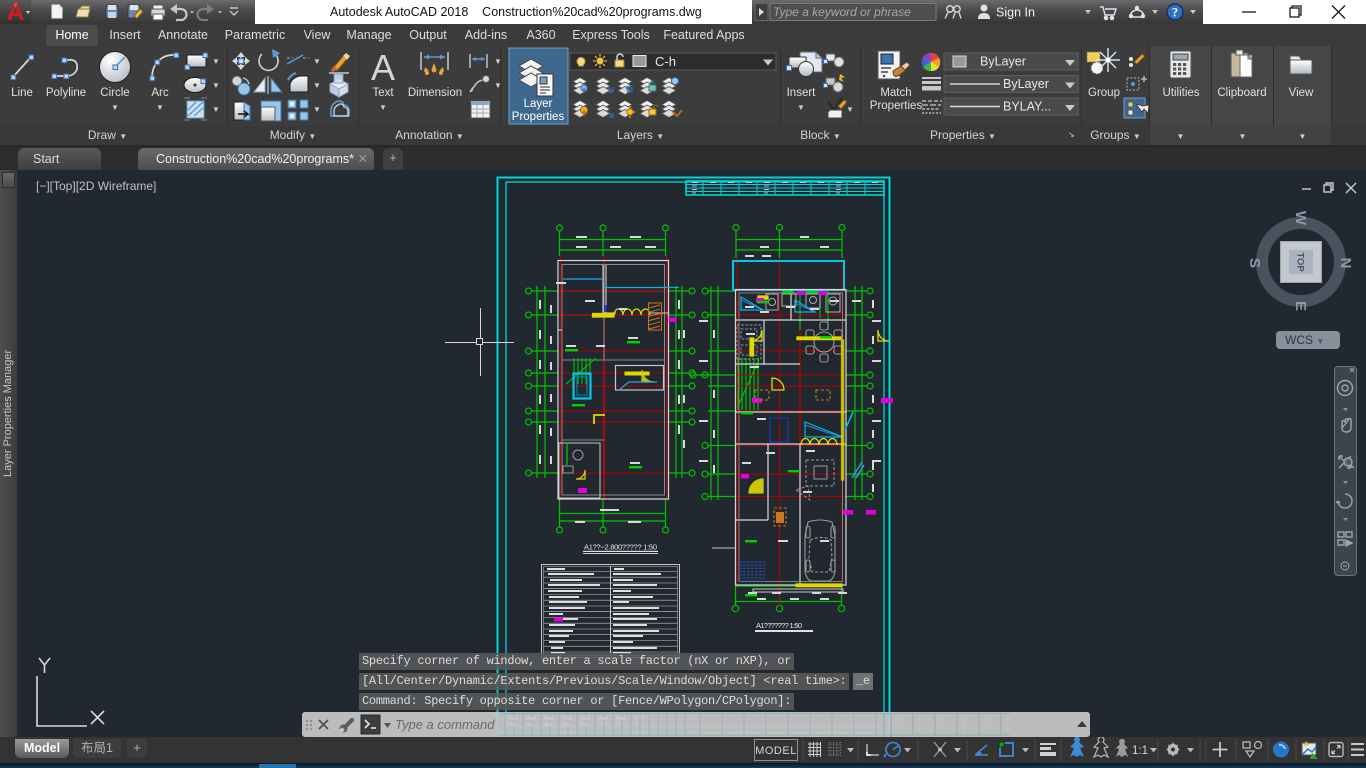  What do you see at coordinates (1300, 218) in the screenshot?
I see `svg-text: W` at bounding box center [1300, 218].